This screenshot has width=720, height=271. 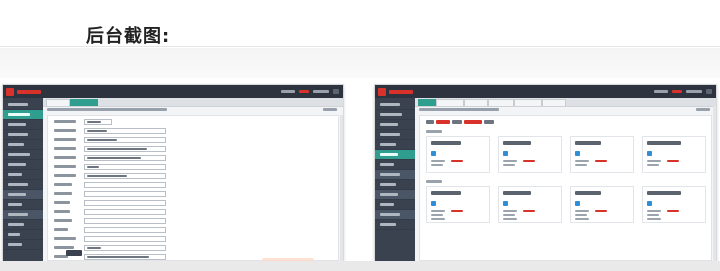 I want to click on background-band, so click(x=360, y=63).